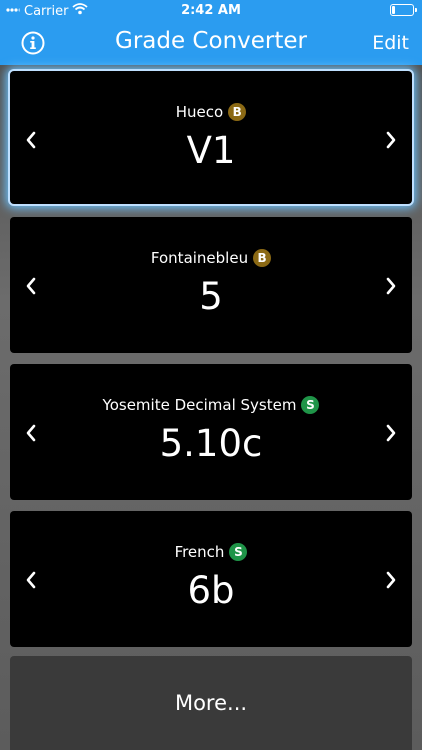 The height and width of the screenshot is (750, 422). I want to click on clock: 2:42 AM, so click(211, 10).